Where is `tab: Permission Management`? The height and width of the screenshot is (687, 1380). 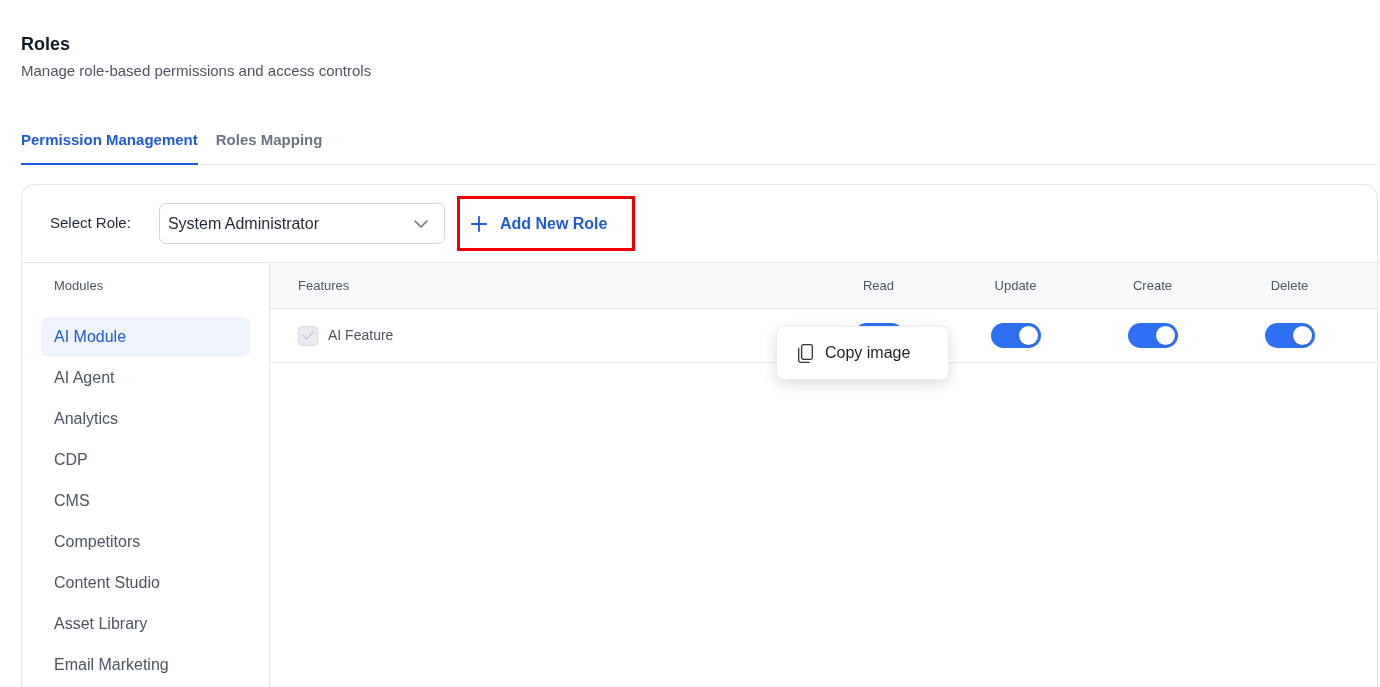
tab: Permission Management is located at coordinates (109, 146).